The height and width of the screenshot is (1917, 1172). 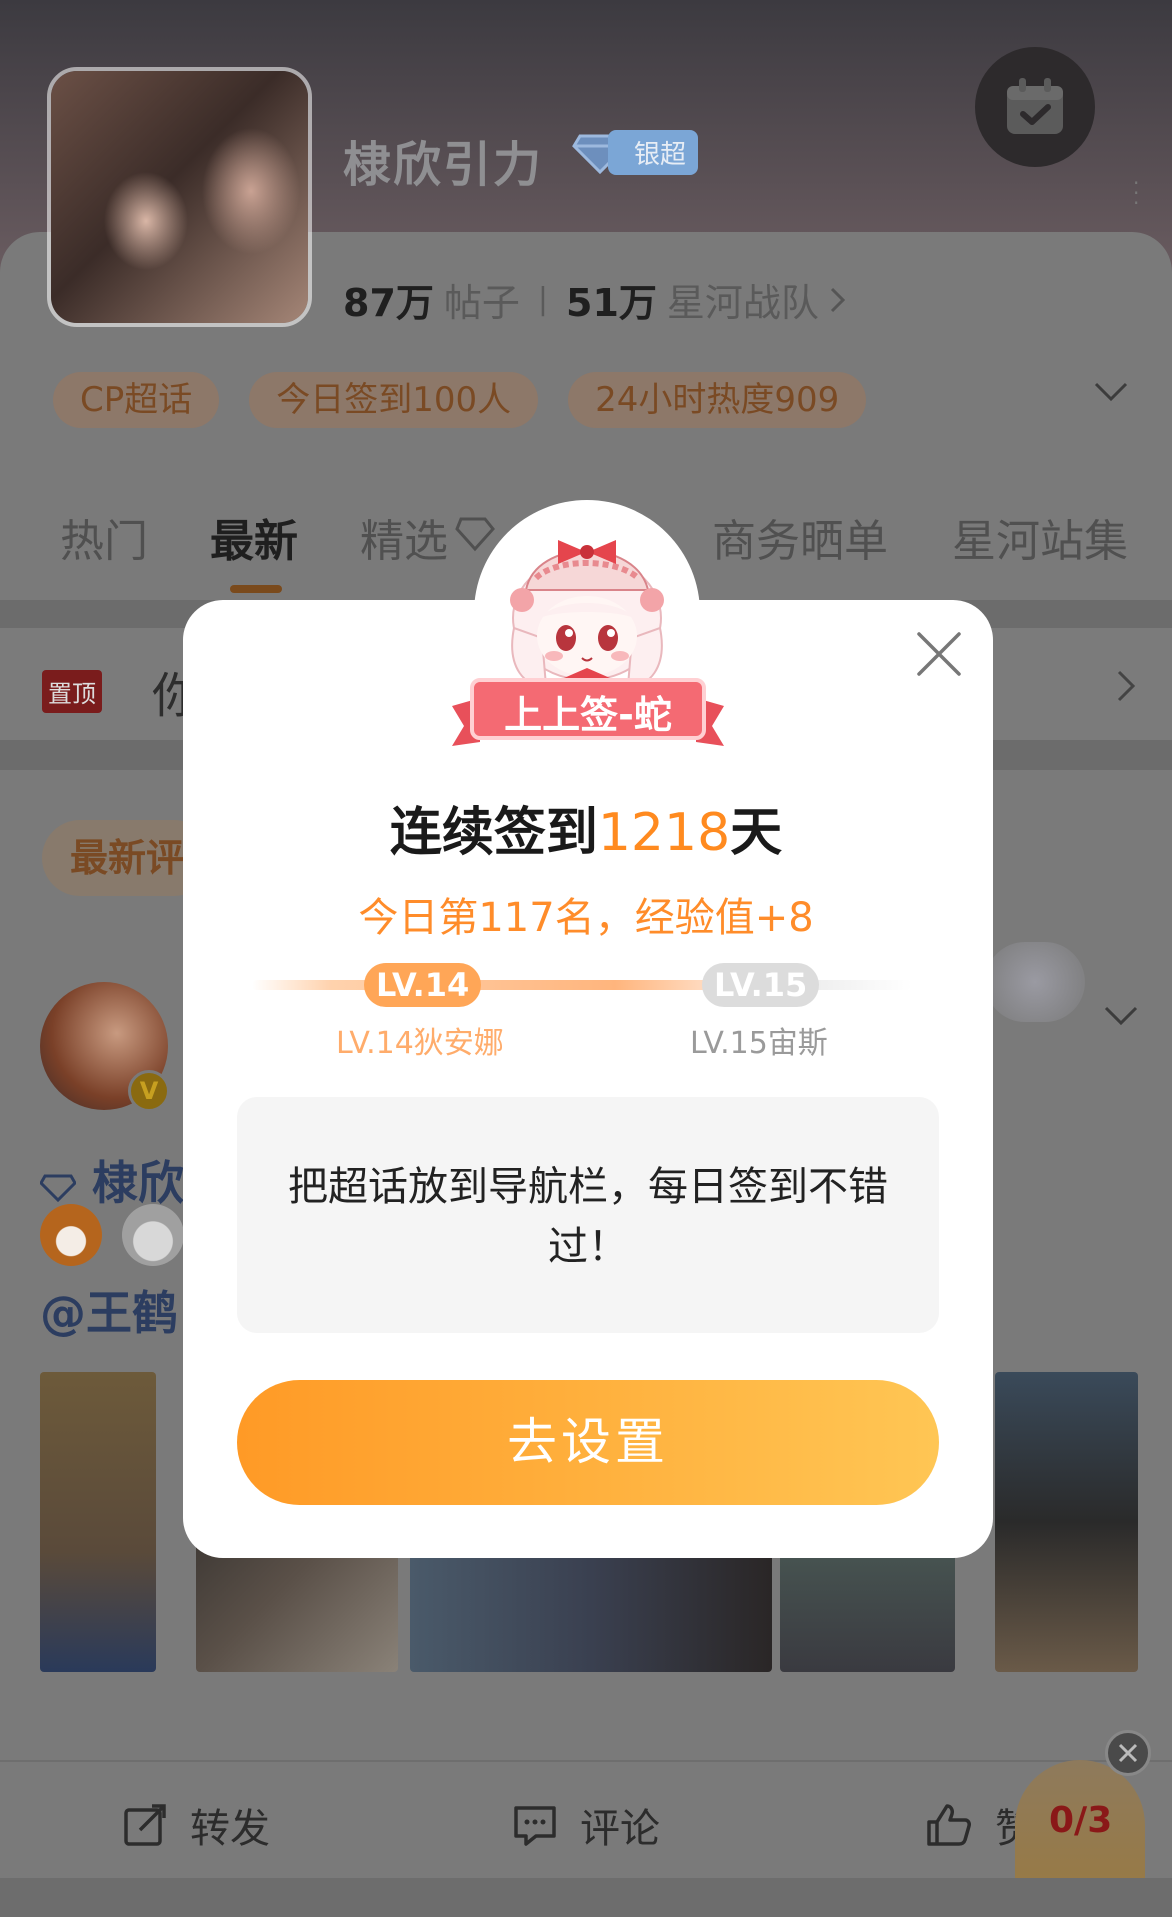 I want to click on tip-box: 把超话放到导航栏，每日签到不错过！, so click(x=588, y=1215).